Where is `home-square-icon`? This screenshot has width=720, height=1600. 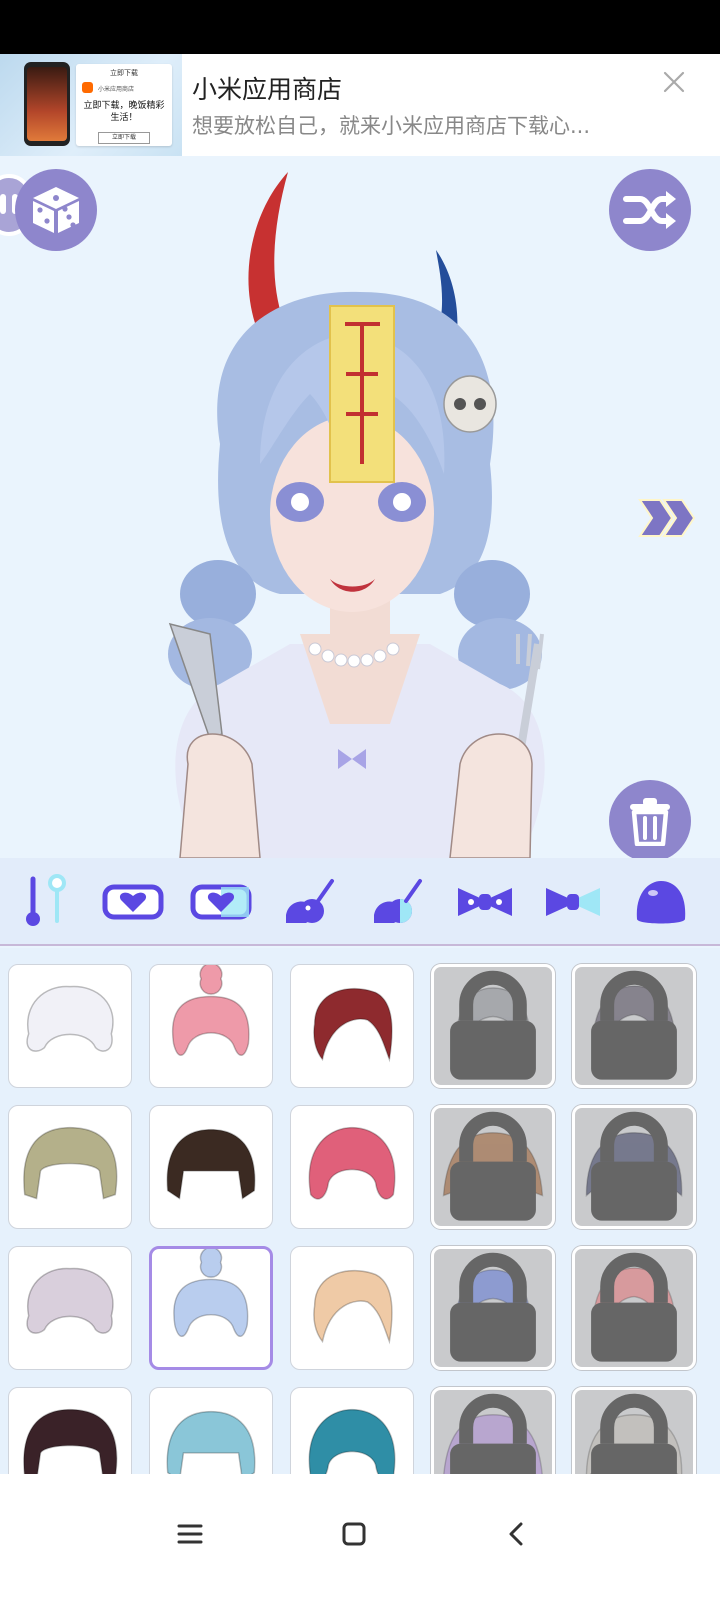 home-square-icon is located at coordinates (354, 1534).